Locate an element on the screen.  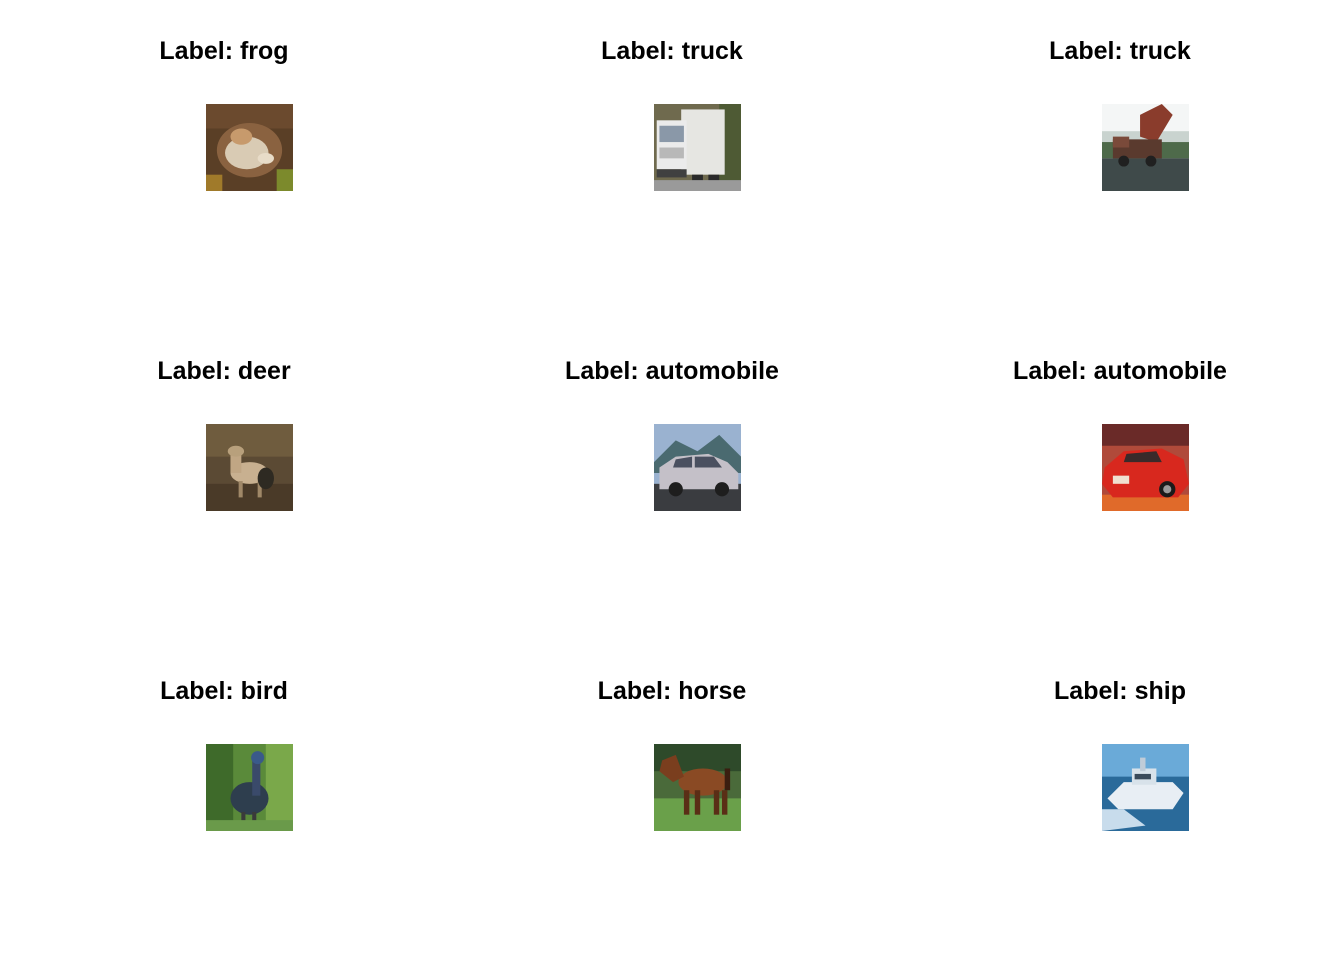
panel-1: Label: truck is located at coordinates (672, 160).